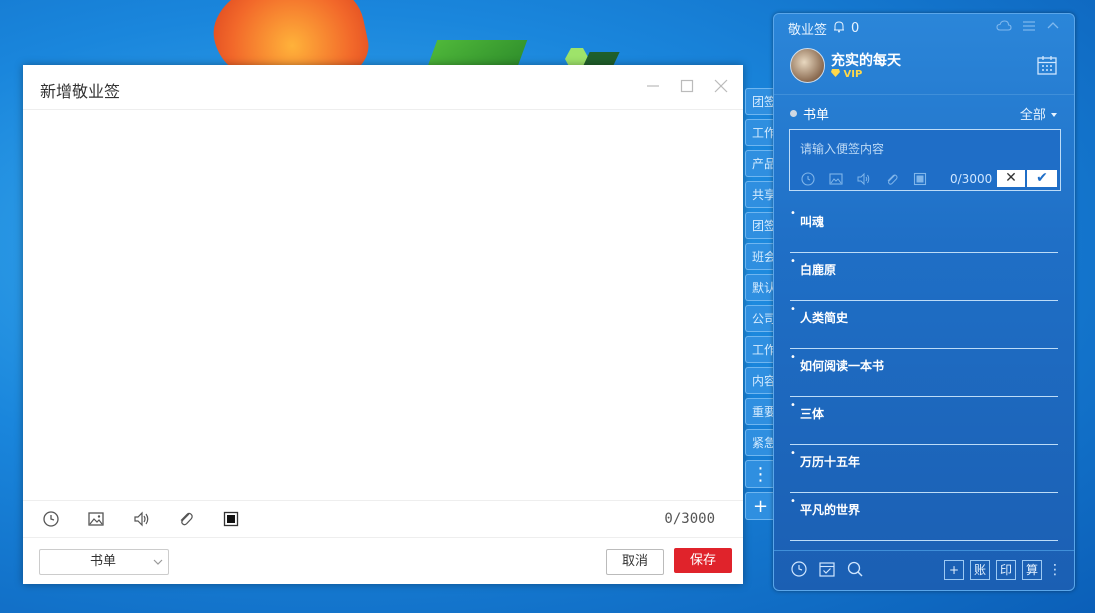 The image size is (1095, 613). Describe the element at coordinates (760, 506) in the screenshot. I see `add-tab-icon: +` at that location.